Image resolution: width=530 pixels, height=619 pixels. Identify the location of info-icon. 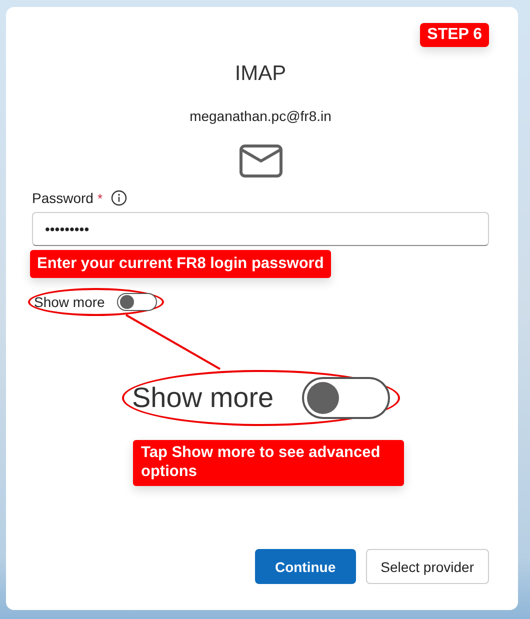
(118, 198).